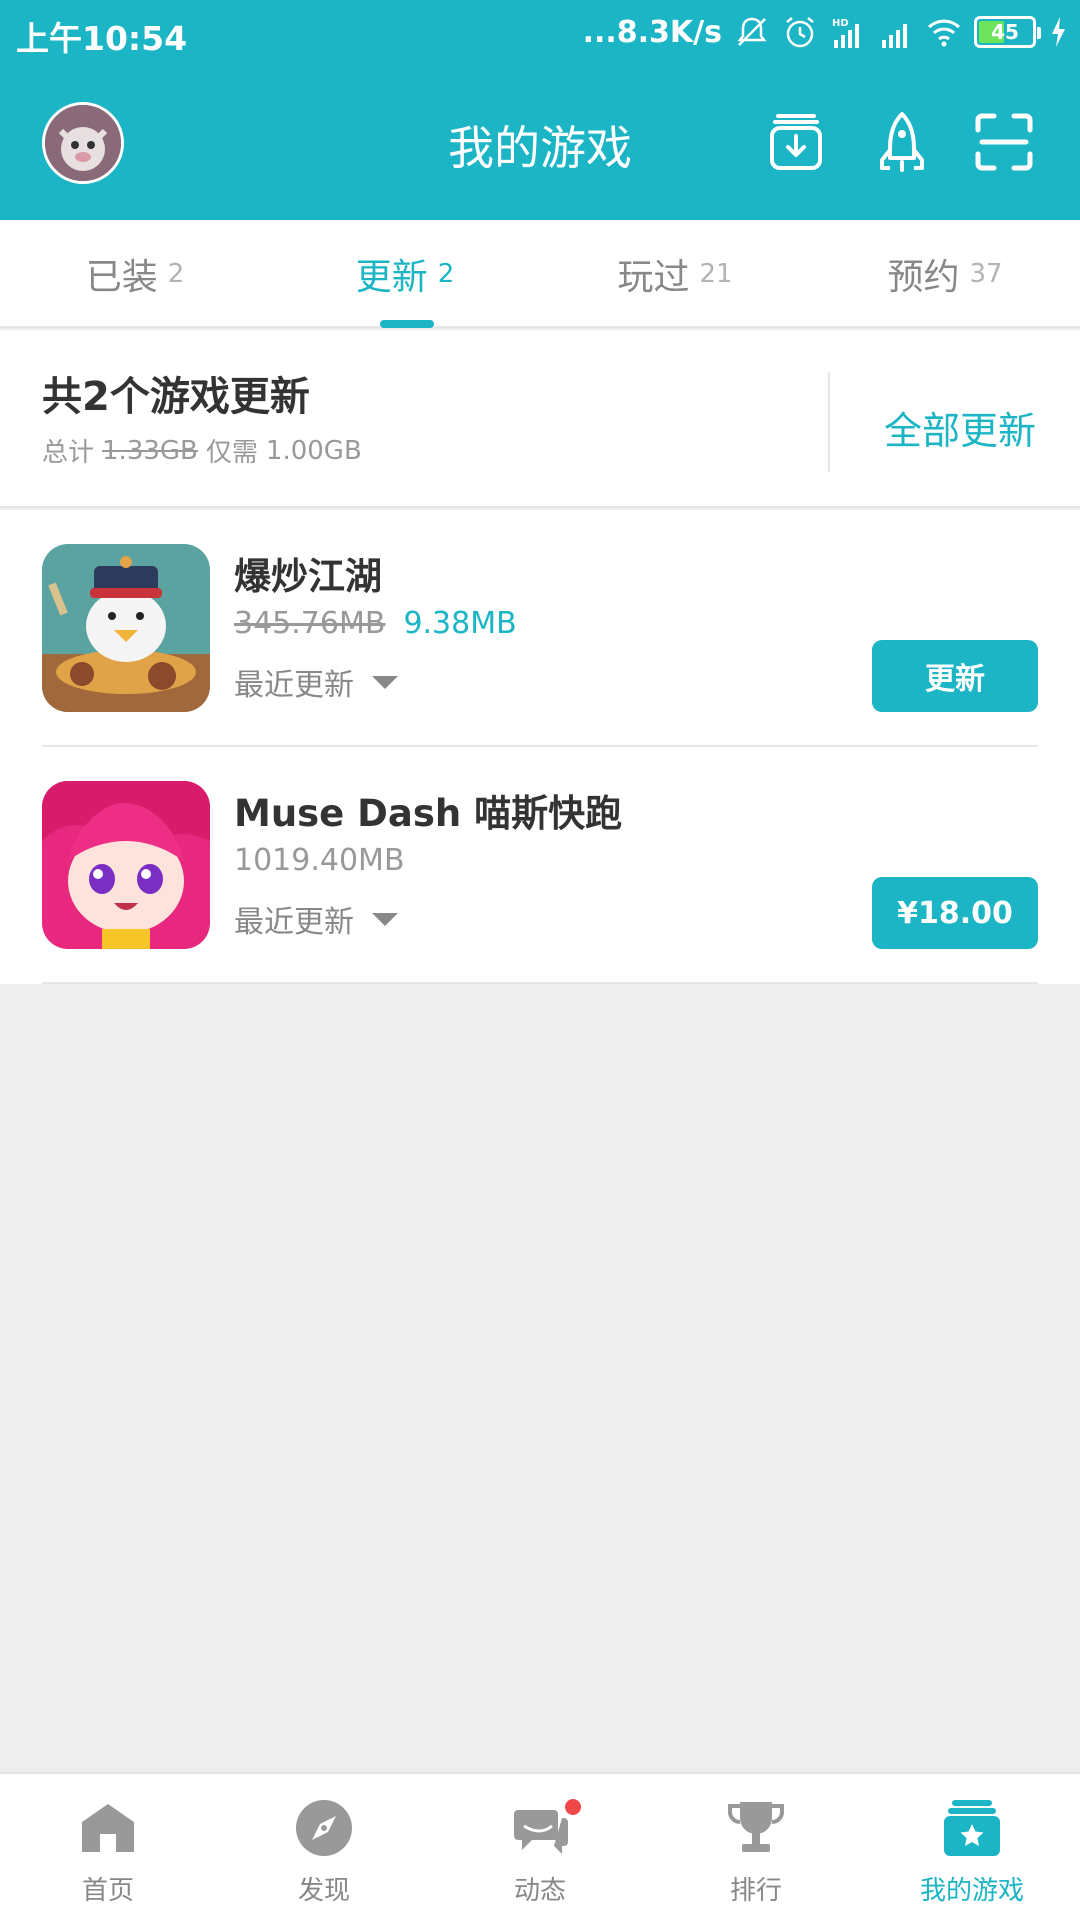 Image resolution: width=1080 pixels, height=1920 pixels. I want to click on charging-icon, so click(1058, 32).